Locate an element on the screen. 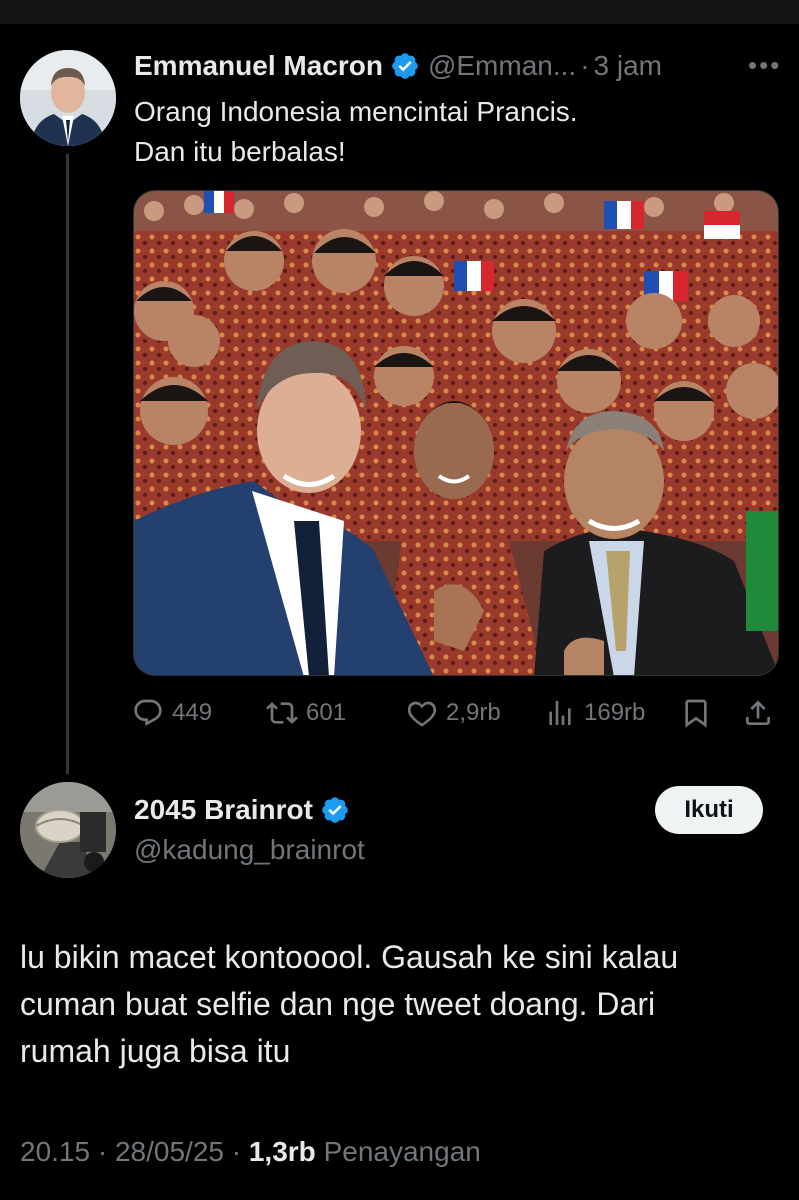 This screenshot has width=799, height=1200. share-icon is located at coordinates (758, 712).